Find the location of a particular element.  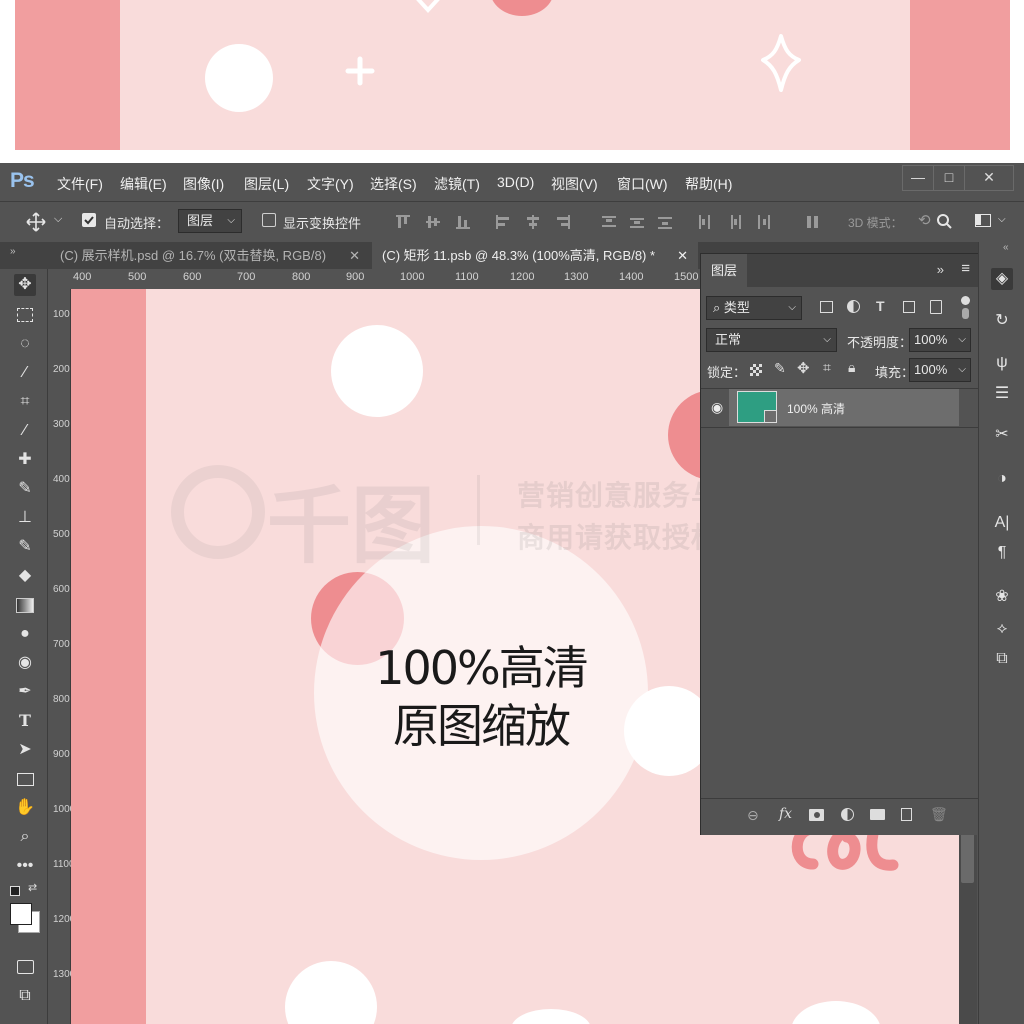

align-bottom-edges-icon is located at coordinates (463, 222).